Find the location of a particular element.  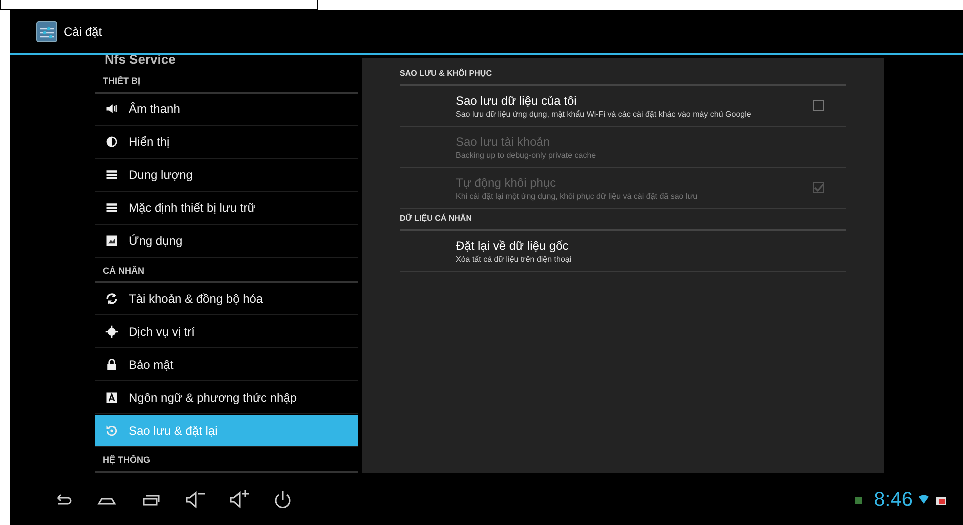

wifi-icon is located at coordinates (924, 500).